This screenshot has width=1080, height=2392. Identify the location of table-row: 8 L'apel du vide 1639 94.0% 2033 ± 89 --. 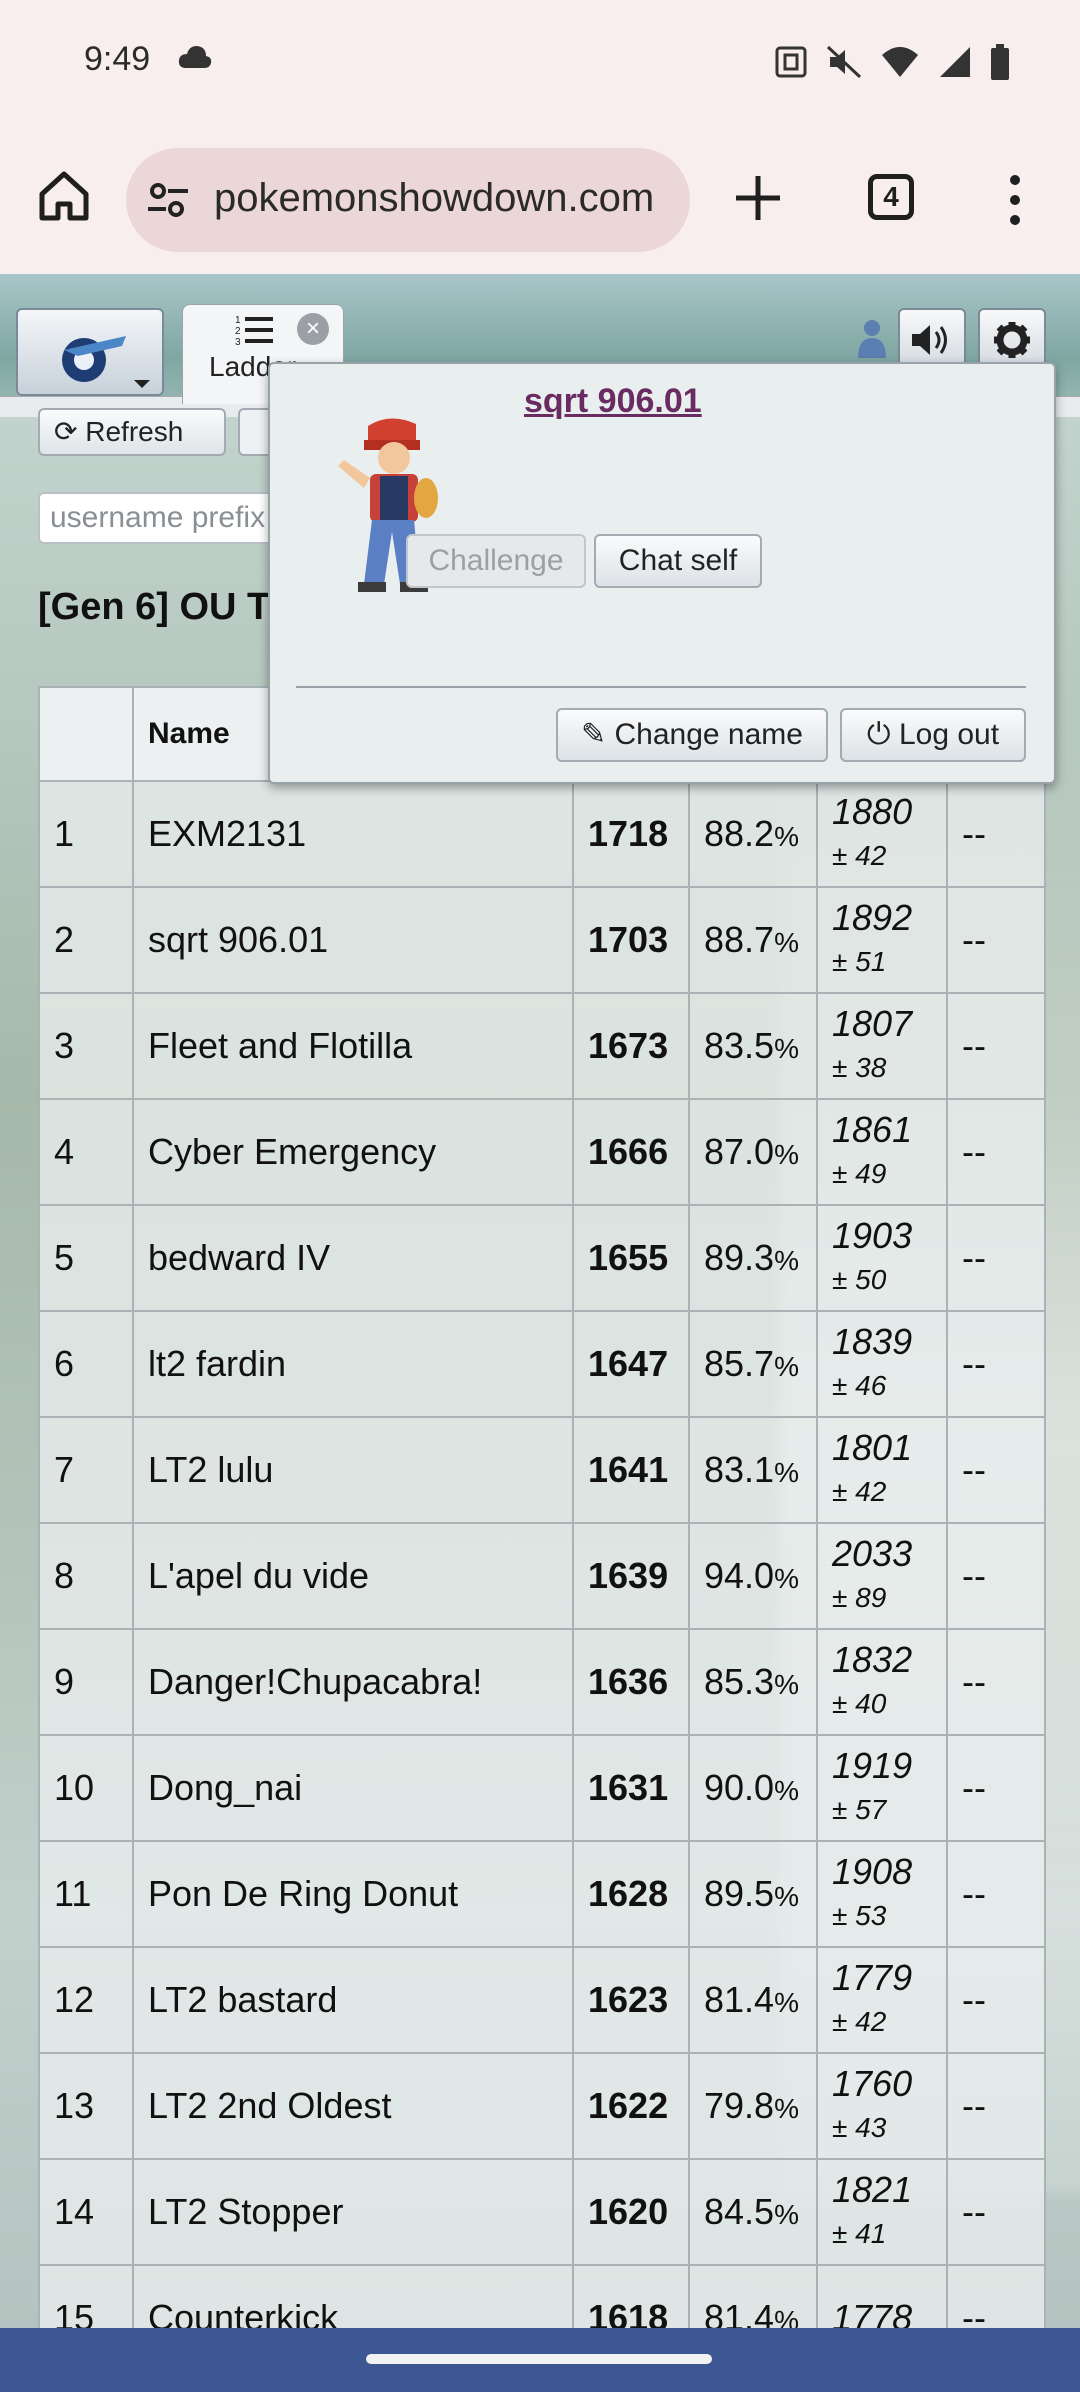
(542, 1576).